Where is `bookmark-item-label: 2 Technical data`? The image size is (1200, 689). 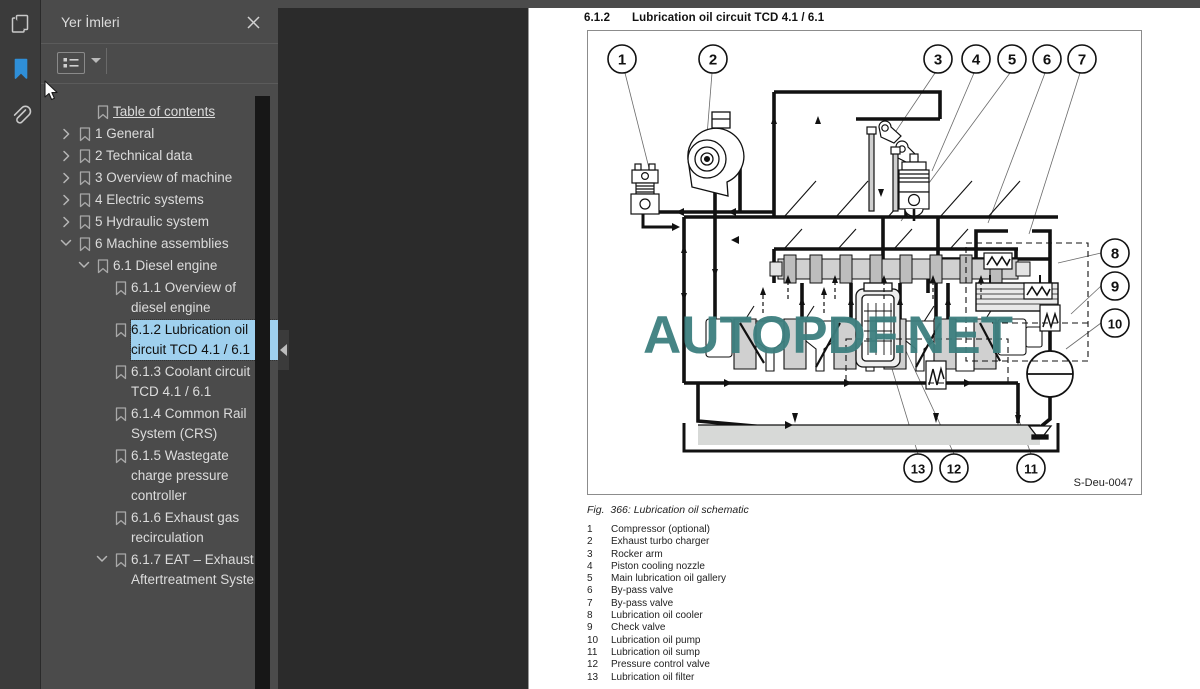
bookmark-item-label: 2 Technical data is located at coordinates (144, 155).